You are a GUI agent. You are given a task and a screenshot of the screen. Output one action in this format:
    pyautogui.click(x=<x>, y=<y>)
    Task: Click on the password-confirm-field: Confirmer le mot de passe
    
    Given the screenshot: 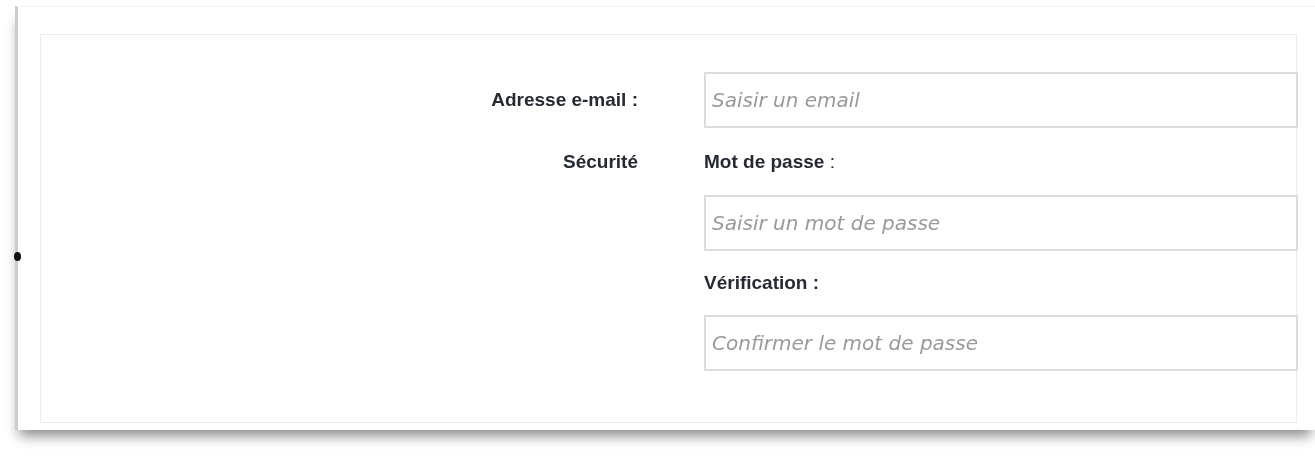 What is the action you would take?
    pyautogui.click(x=1001, y=343)
    